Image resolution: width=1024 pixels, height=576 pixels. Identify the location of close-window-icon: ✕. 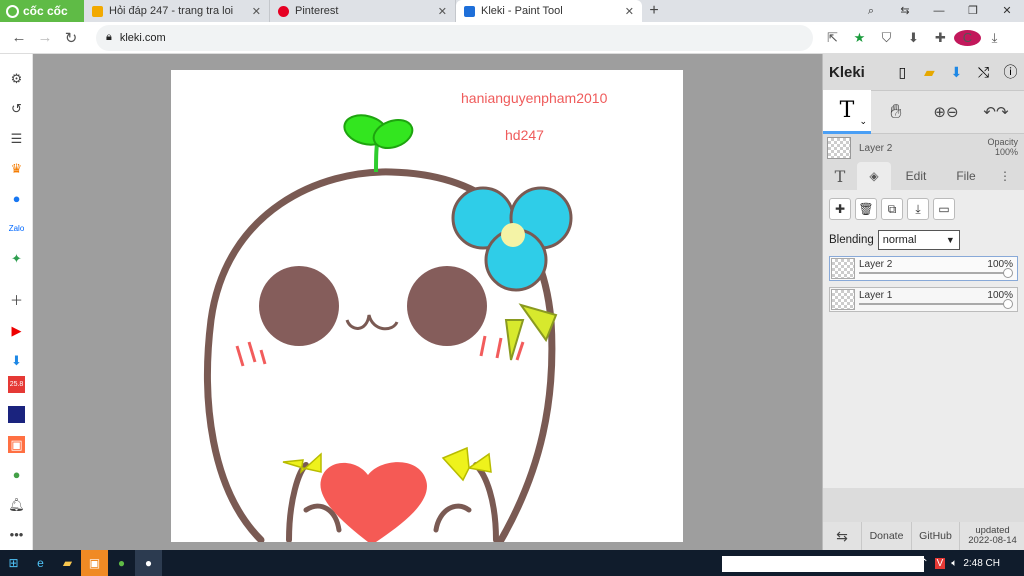
(1007, 11).